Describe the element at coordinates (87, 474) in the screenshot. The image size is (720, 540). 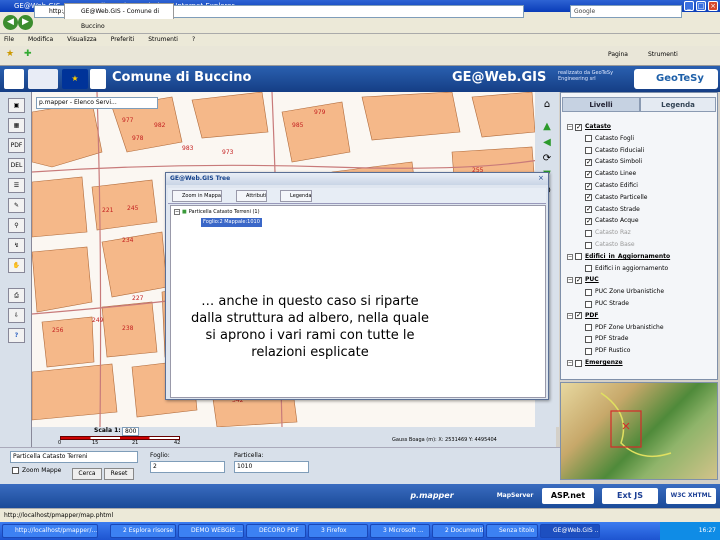
I see `cerca-button: Cerca` at that location.